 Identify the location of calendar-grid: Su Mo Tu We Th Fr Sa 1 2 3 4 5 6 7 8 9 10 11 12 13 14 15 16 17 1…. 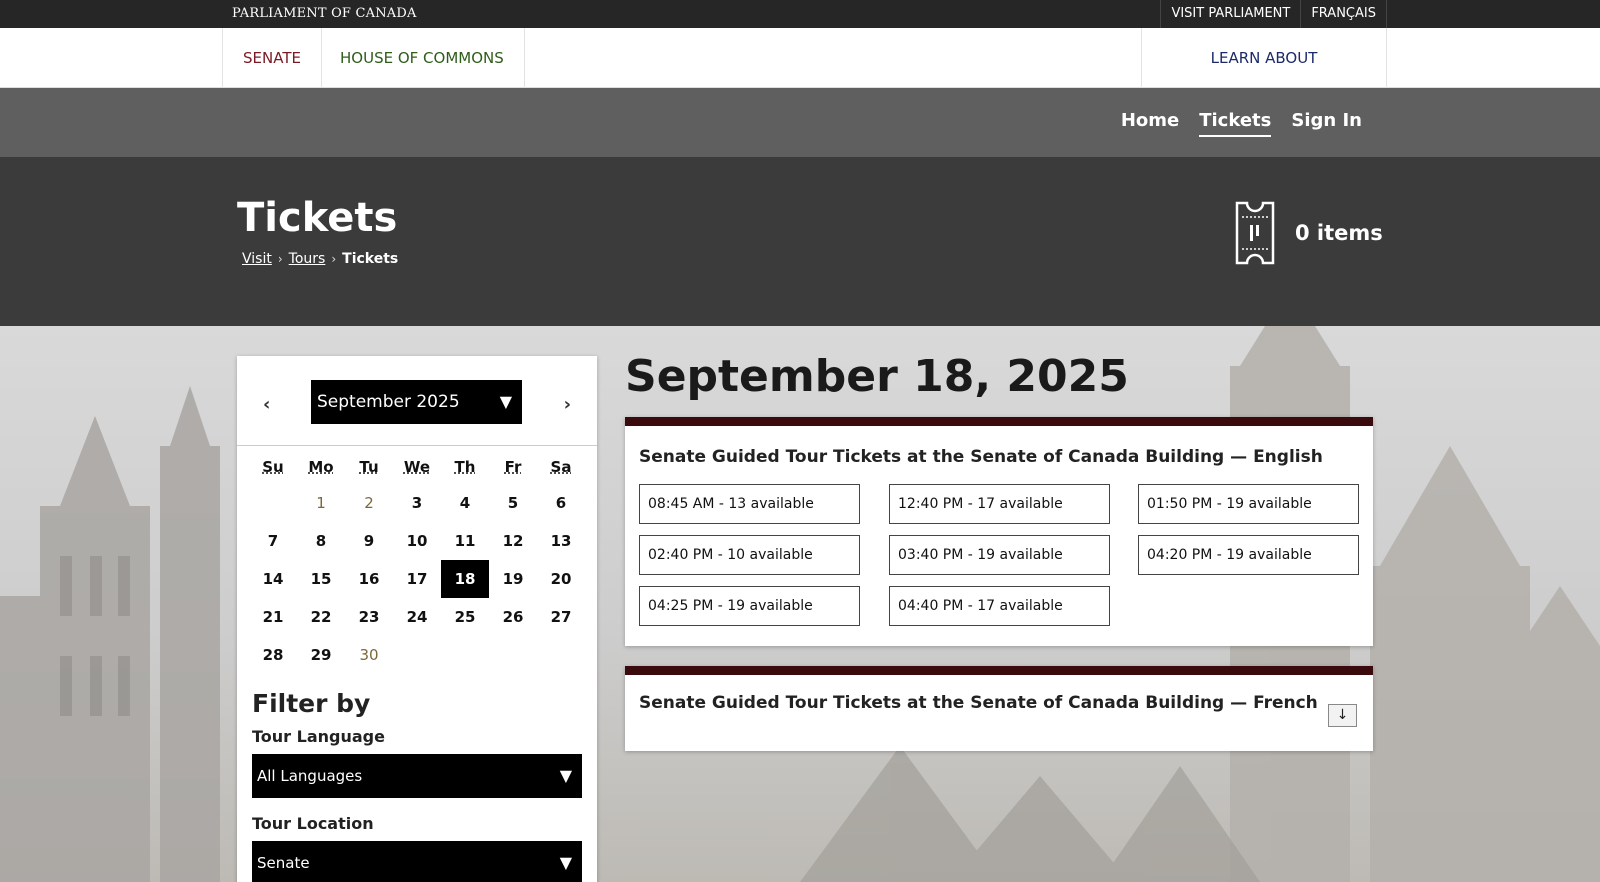
(417, 563).